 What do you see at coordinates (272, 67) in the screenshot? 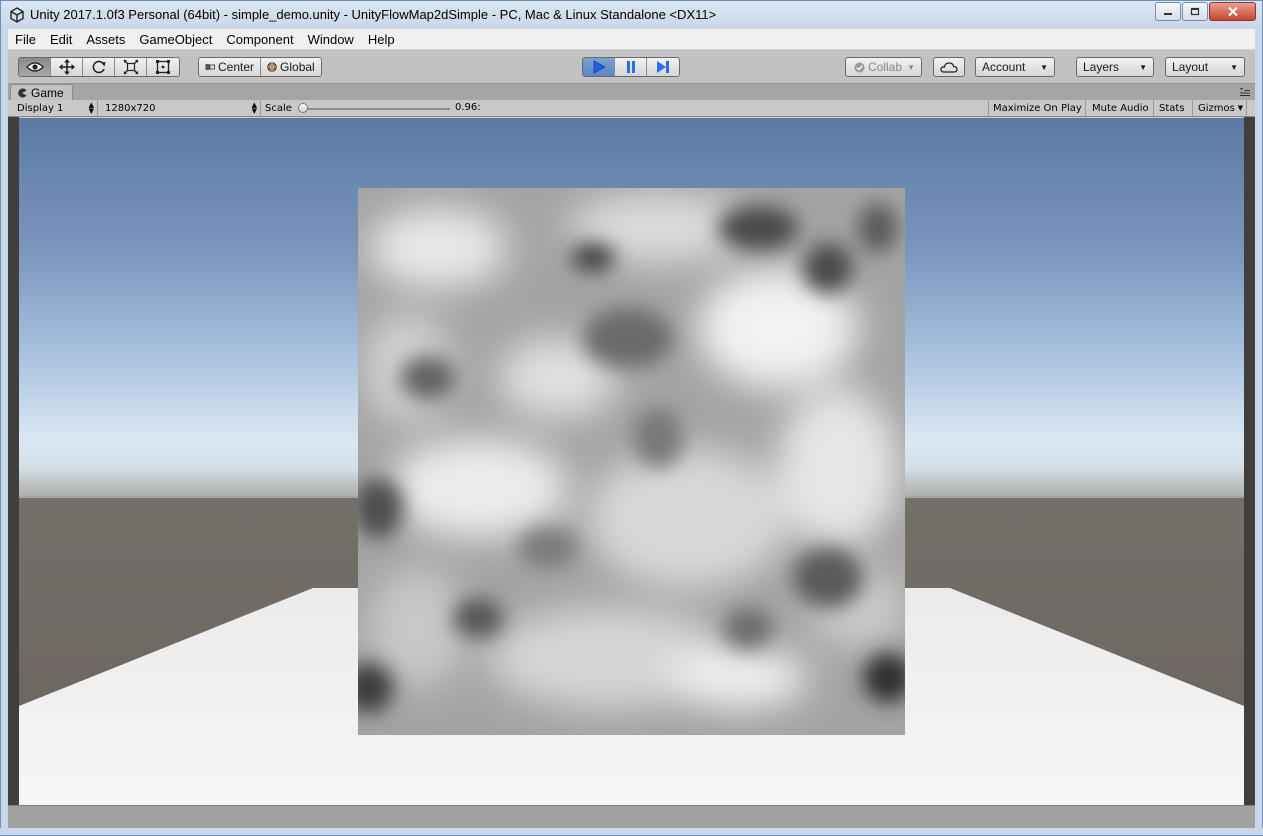
I see `globe-icon` at bounding box center [272, 67].